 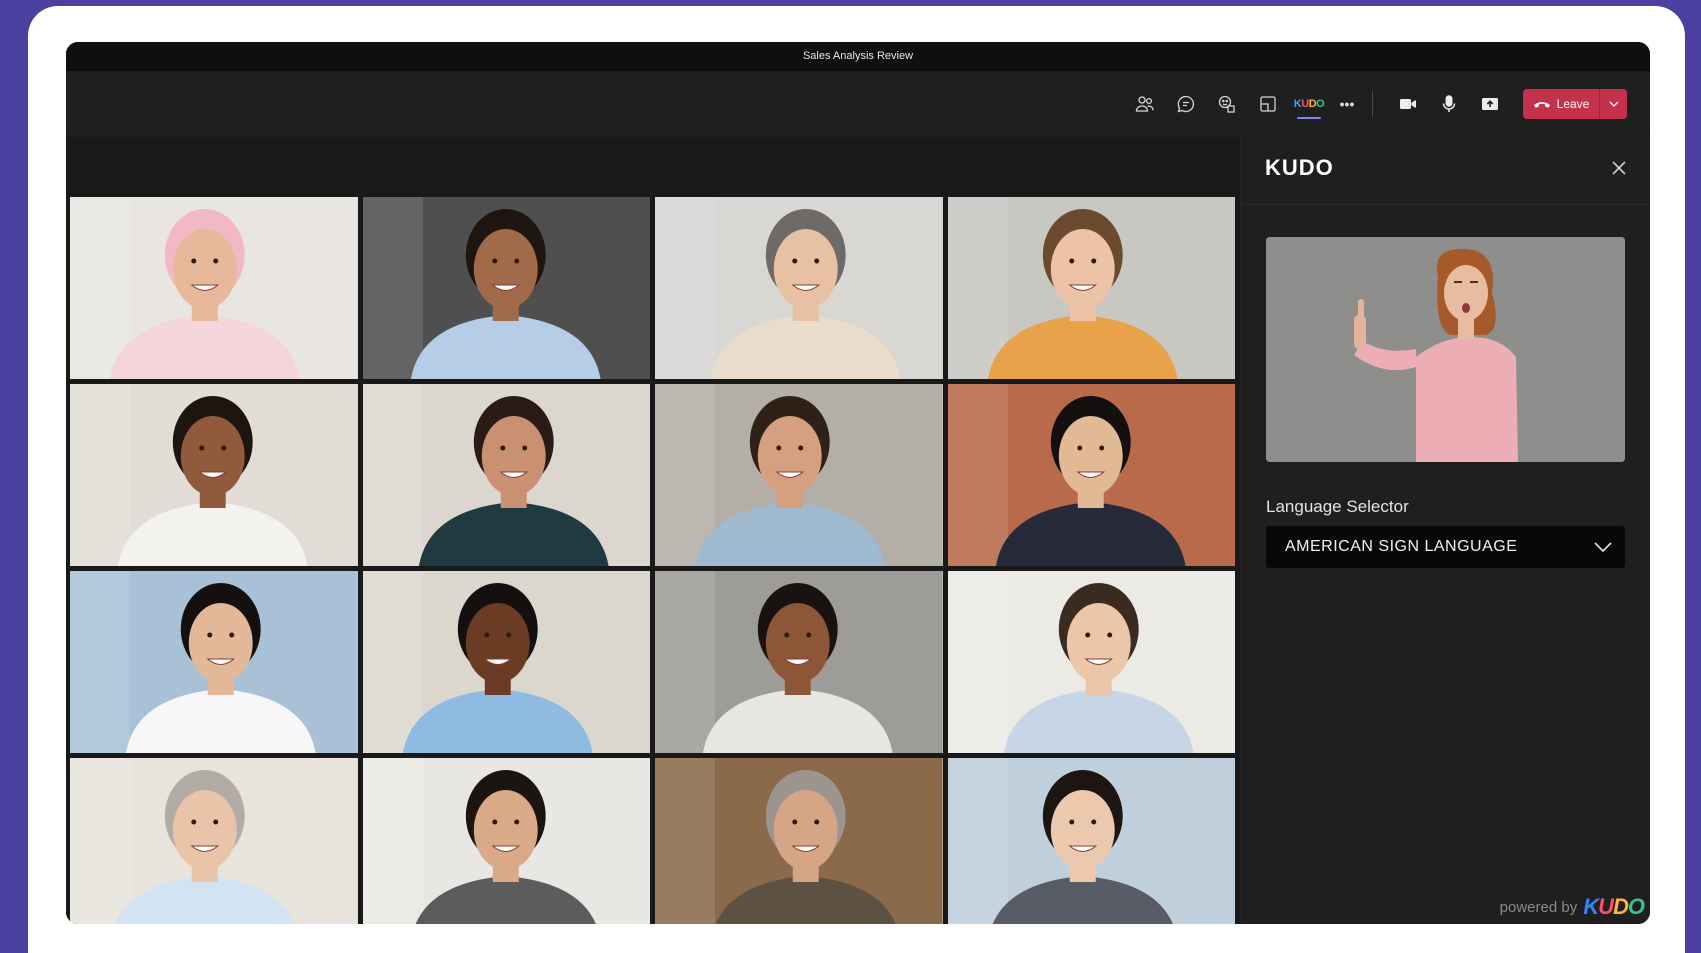 I want to click on language-select: AMERICAN SIGN LANGUAGE, so click(x=1445, y=547).